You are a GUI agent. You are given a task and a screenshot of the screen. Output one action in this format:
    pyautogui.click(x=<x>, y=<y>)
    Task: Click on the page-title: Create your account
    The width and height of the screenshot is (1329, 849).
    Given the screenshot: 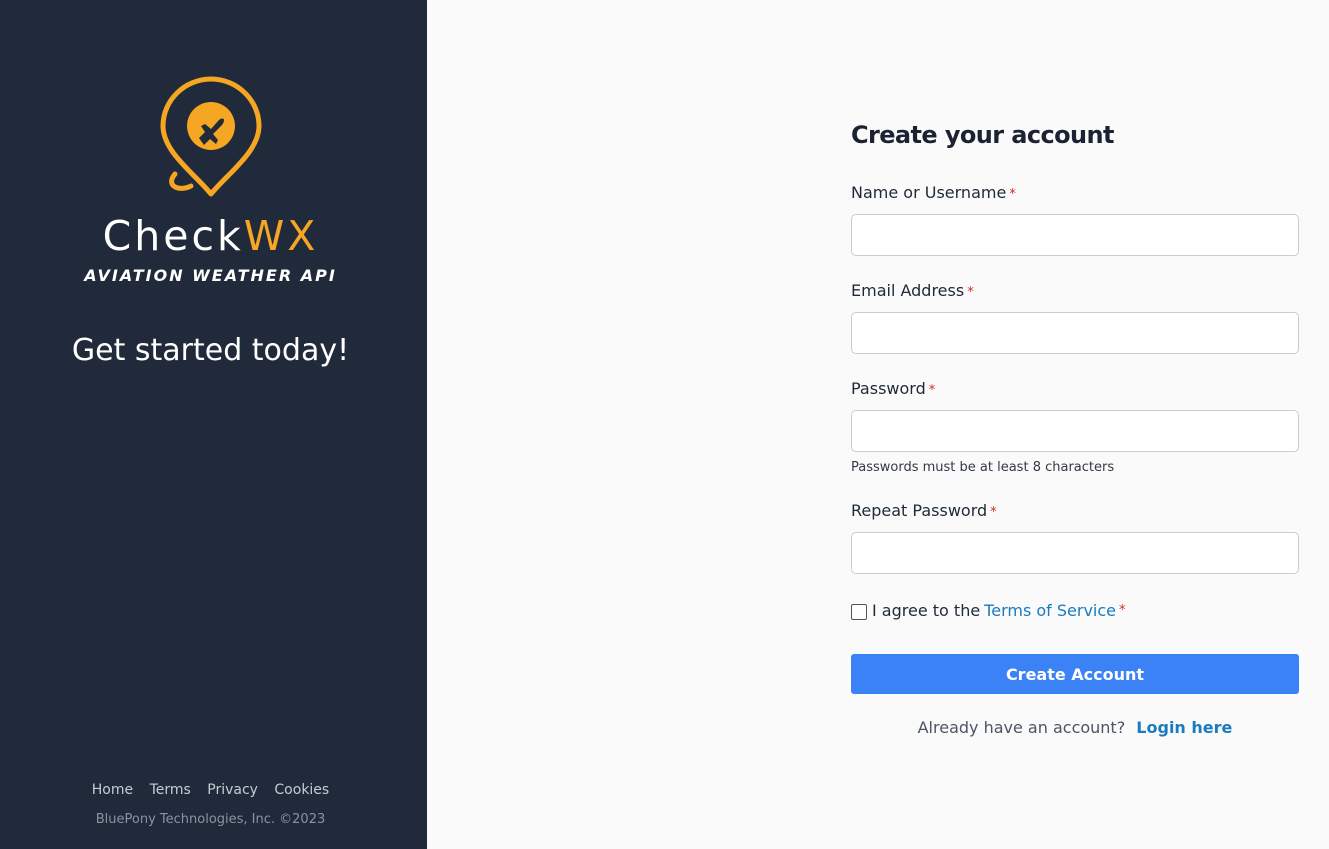 What is the action you would take?
    pyautogui.click(x=982, y=135)
    